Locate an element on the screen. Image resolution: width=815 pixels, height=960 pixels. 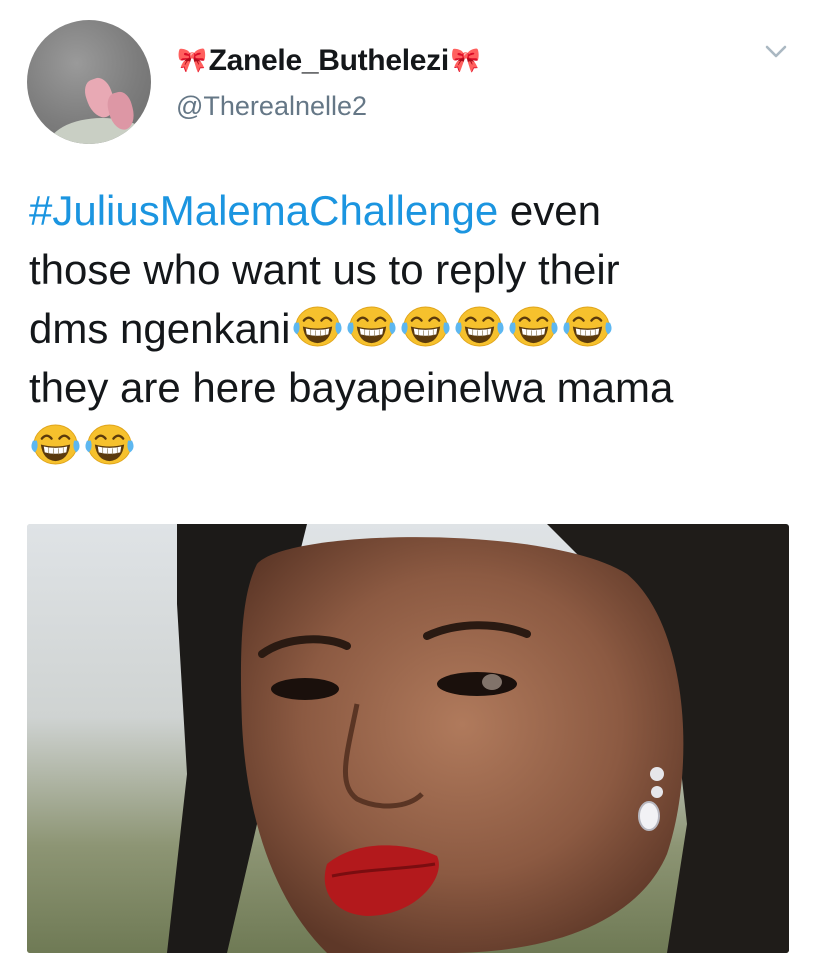
display-name-text: Zanele_Buthelezi is located at coordinates (329, 60).